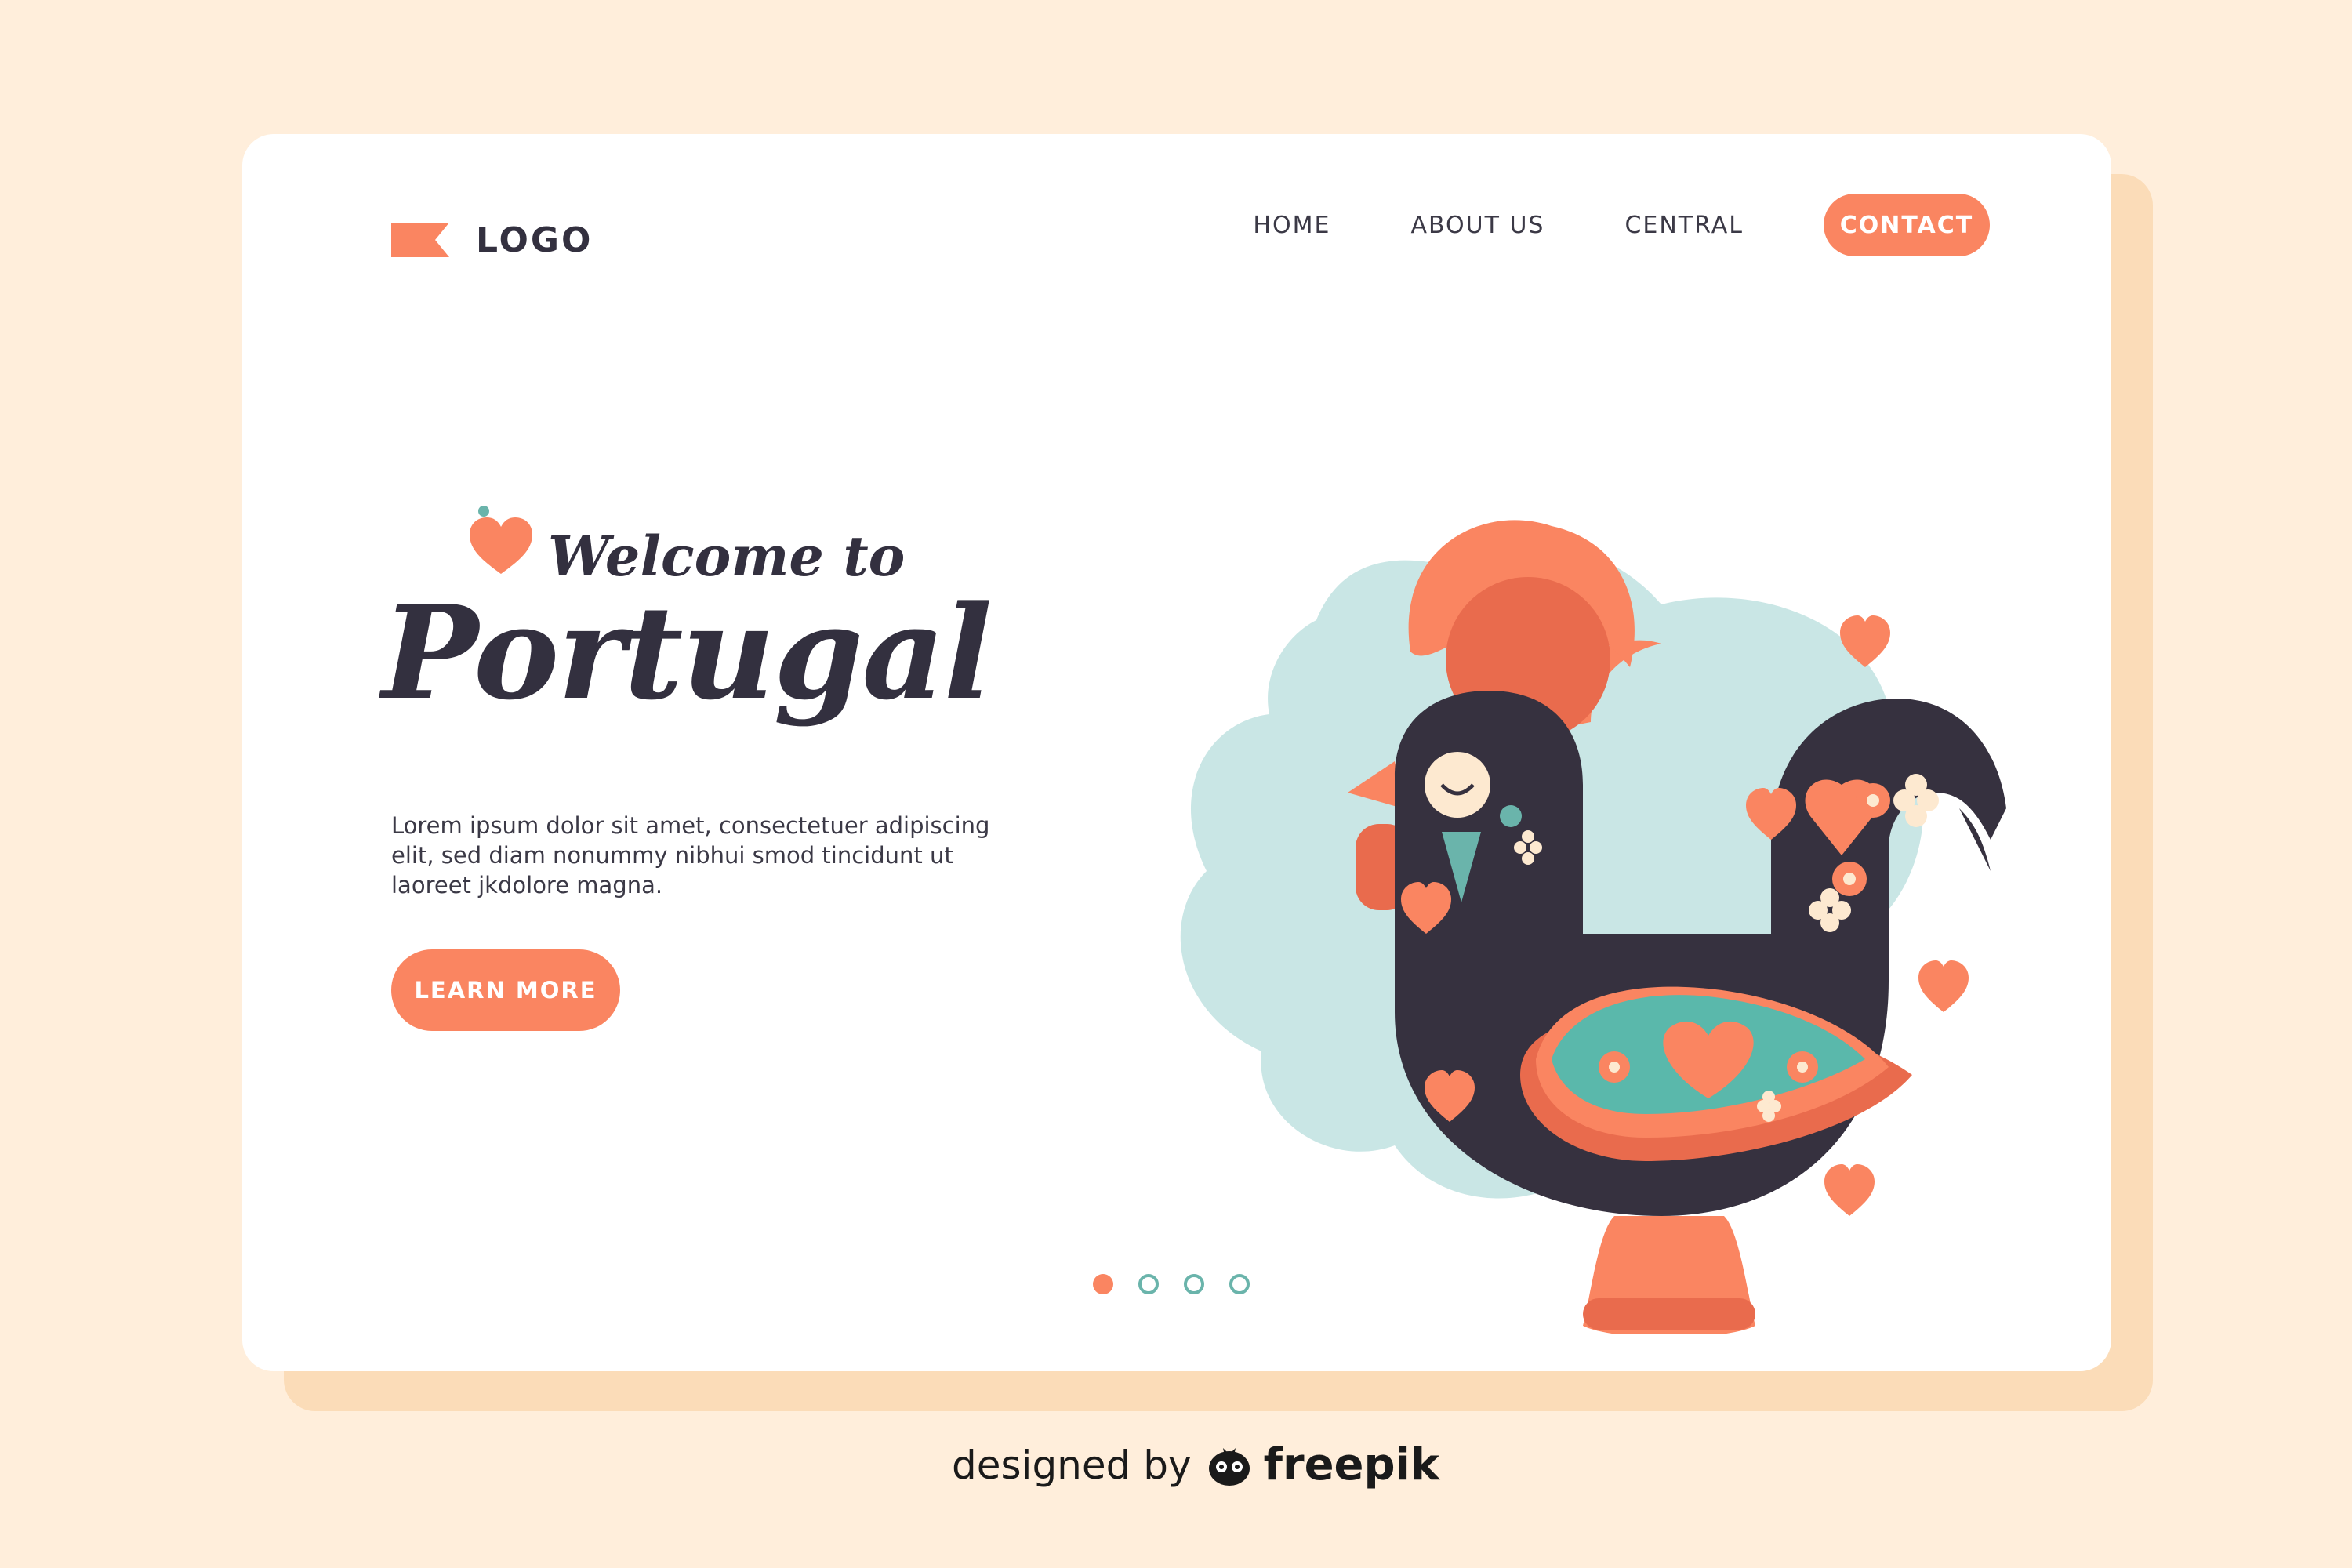 Image resolution: width=2352 pixels, height=1568 pixels. What do you see at coordinates (1351, 1464) in the screenshot?
I see `credit-brand: freepik` at bounding box center [1351, 1464].